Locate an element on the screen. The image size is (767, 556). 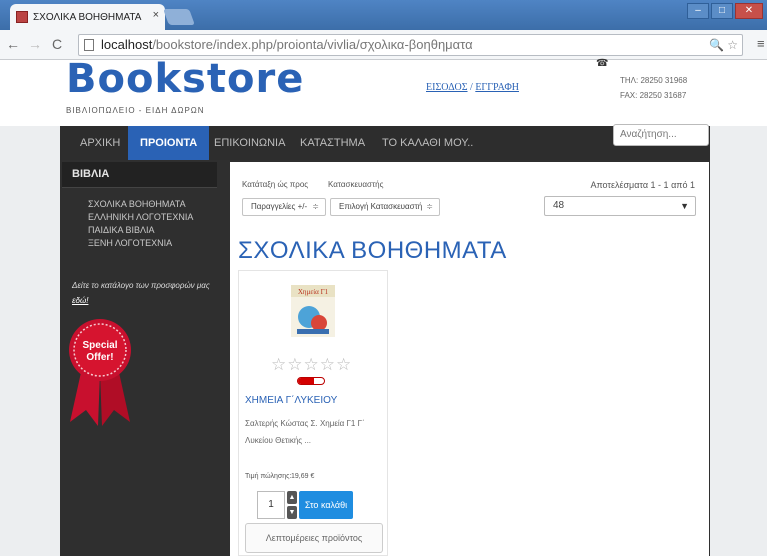
stock-level-fill is located at coordinates (306, 381).